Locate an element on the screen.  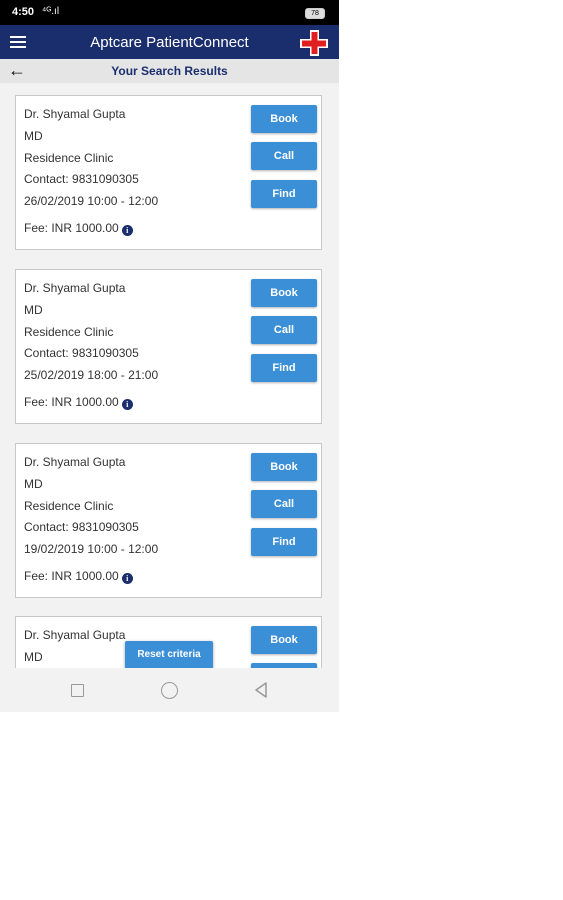
system-navigation-bar is located at coordinates (169, 690).